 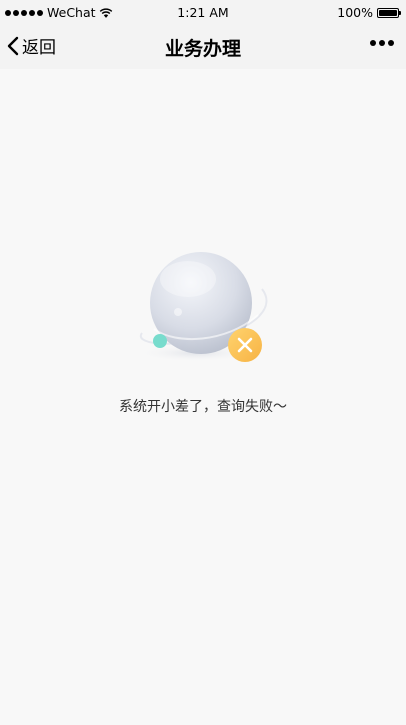 What do you see at coordinates (373, 43) in the screenshot?
I see `more-icon` at bounding box center [373, 43].